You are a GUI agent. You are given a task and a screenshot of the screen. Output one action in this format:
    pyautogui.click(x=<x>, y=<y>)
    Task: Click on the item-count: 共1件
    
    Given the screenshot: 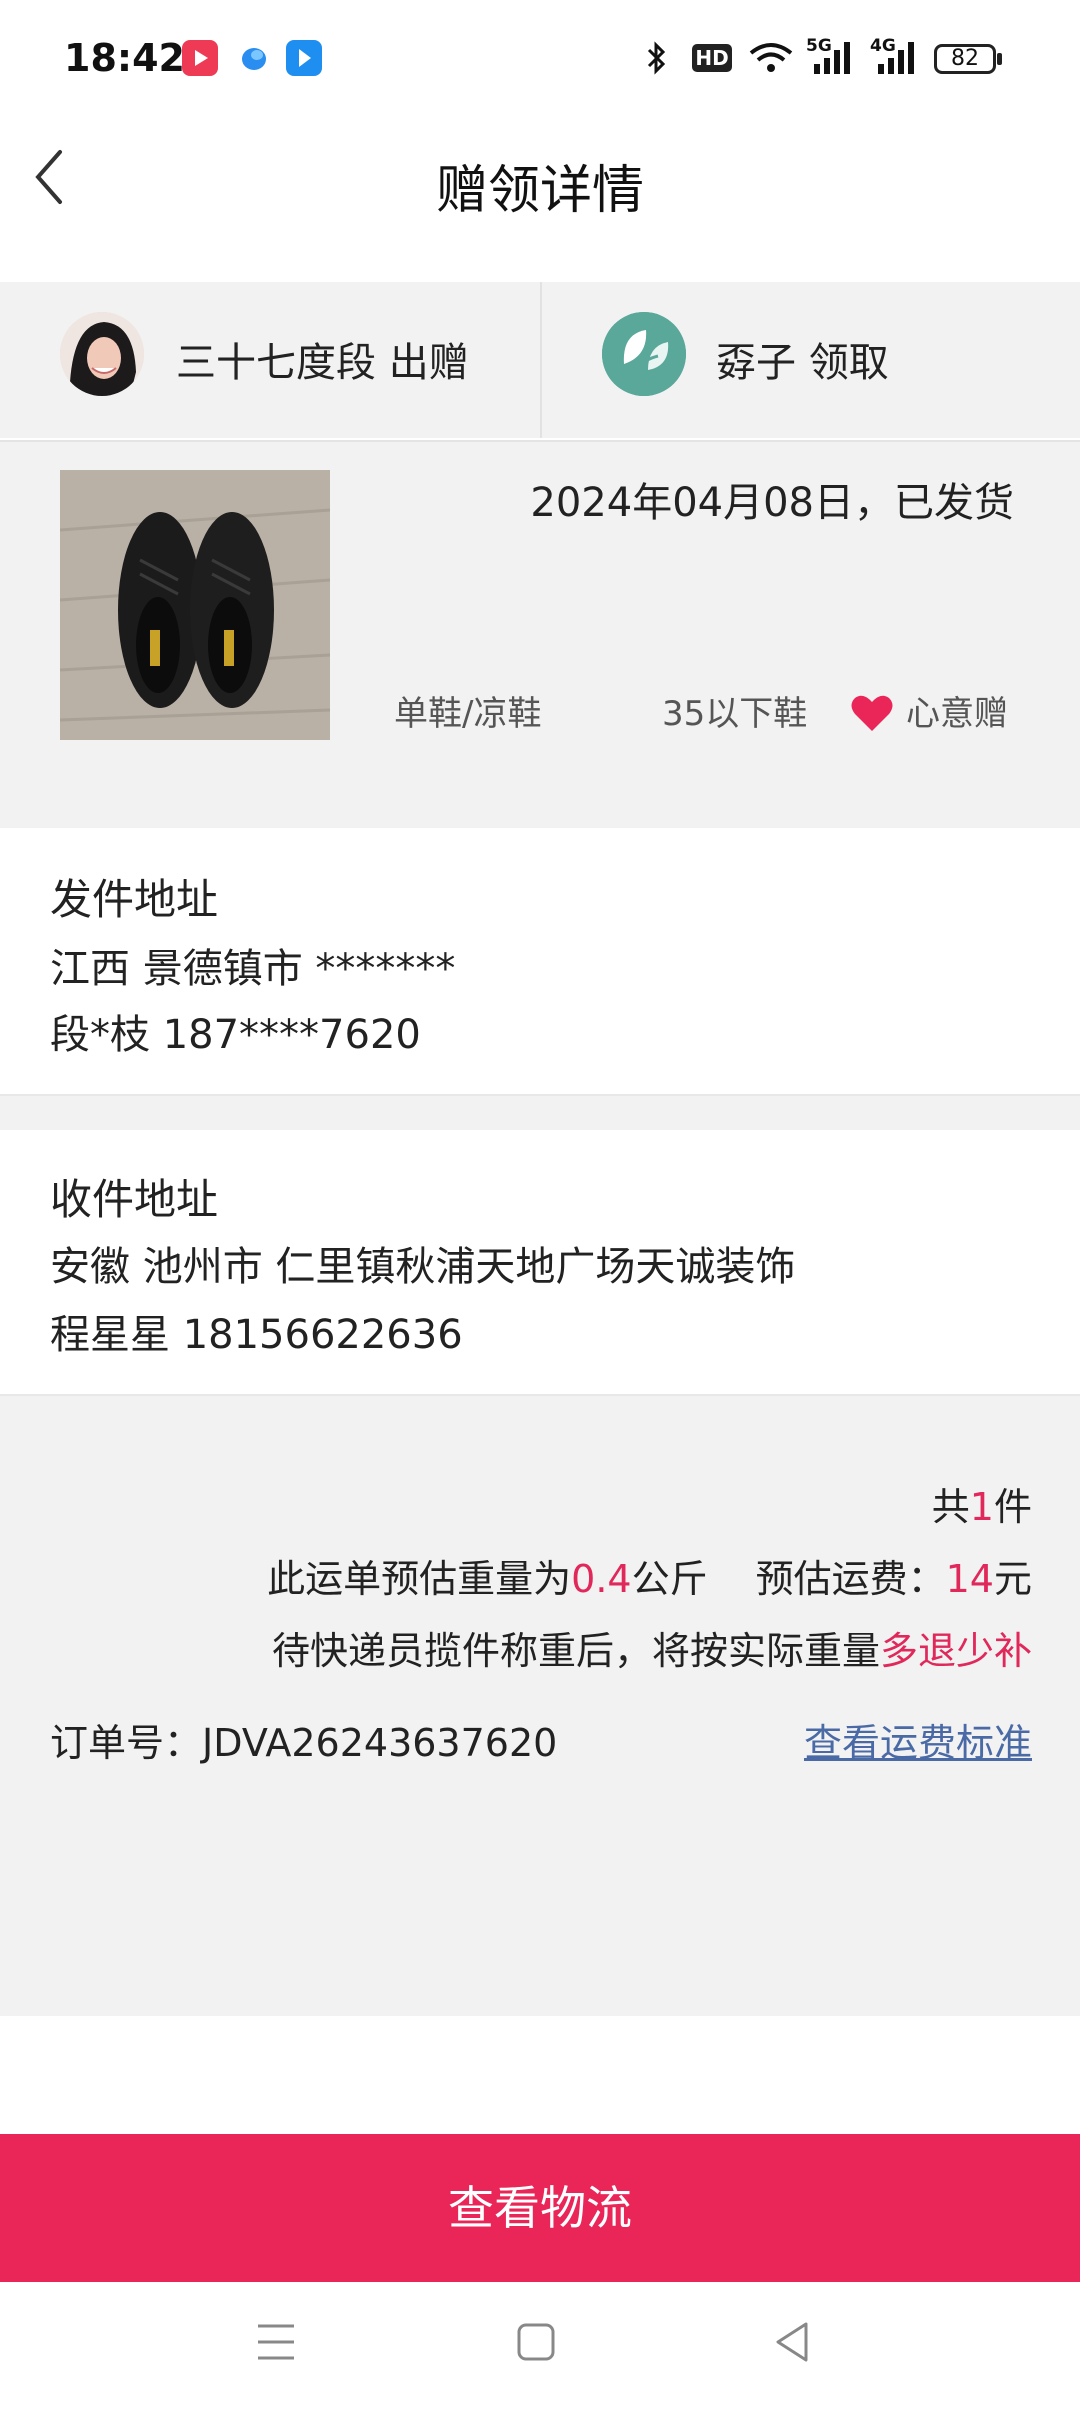 What is the action you would take?
    pyautogui.click(x=982, y=1503)
    